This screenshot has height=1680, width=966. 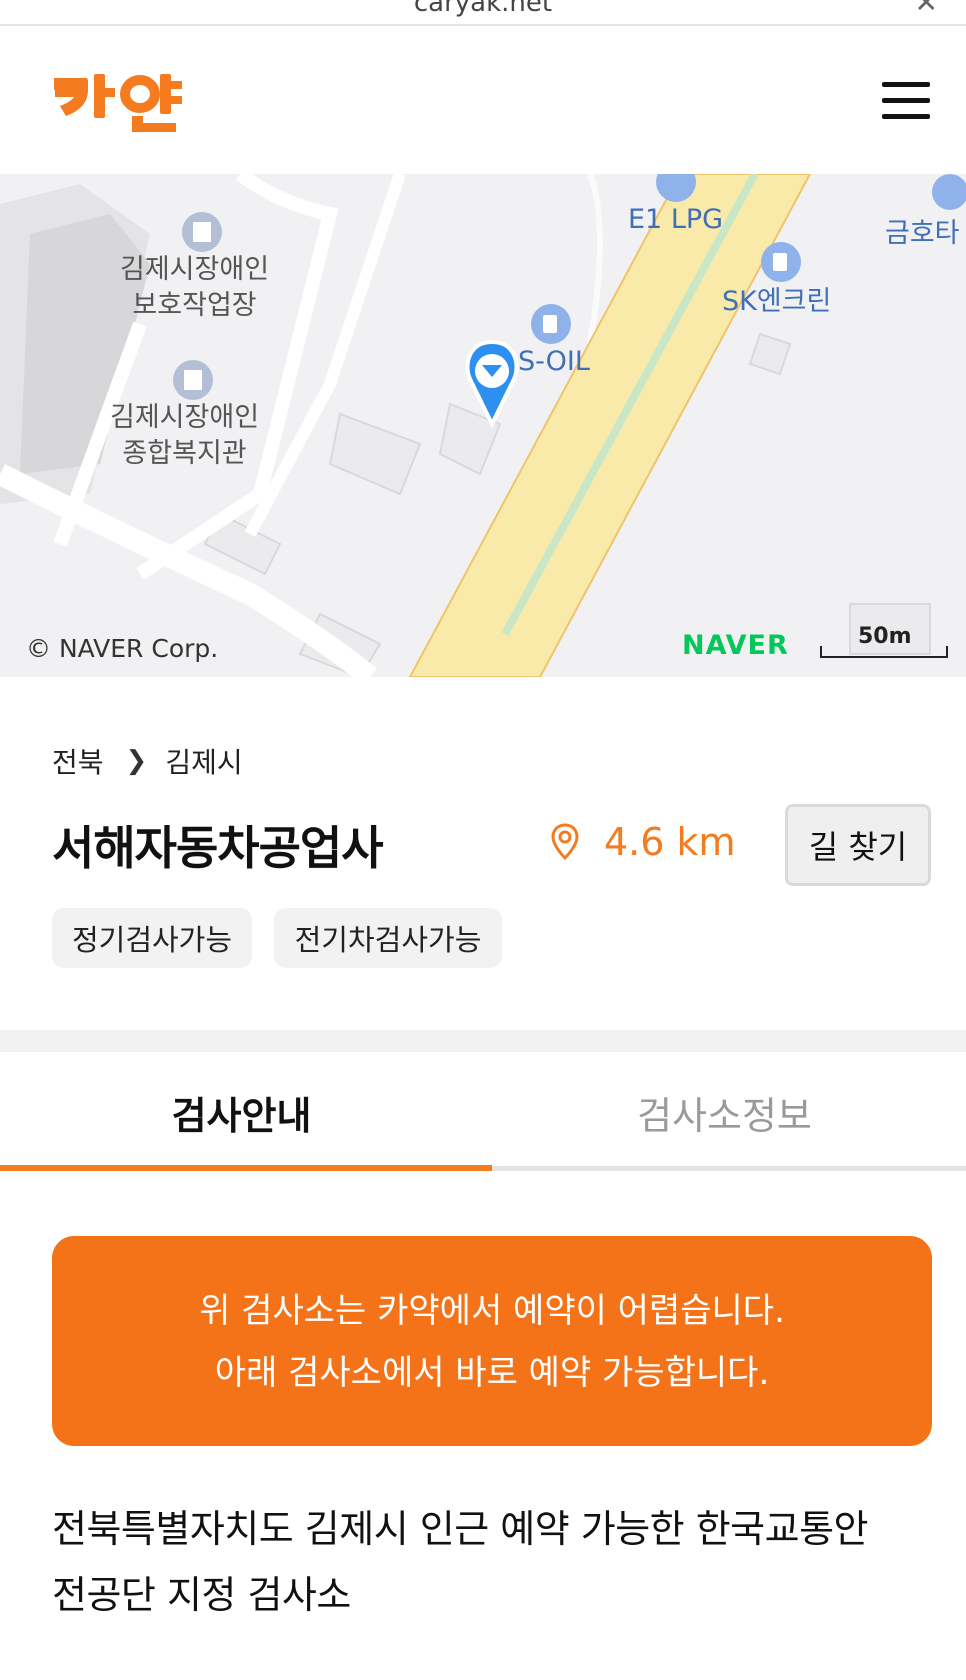 I want to click on map-scale: 50m, so click(x=884, y=641).